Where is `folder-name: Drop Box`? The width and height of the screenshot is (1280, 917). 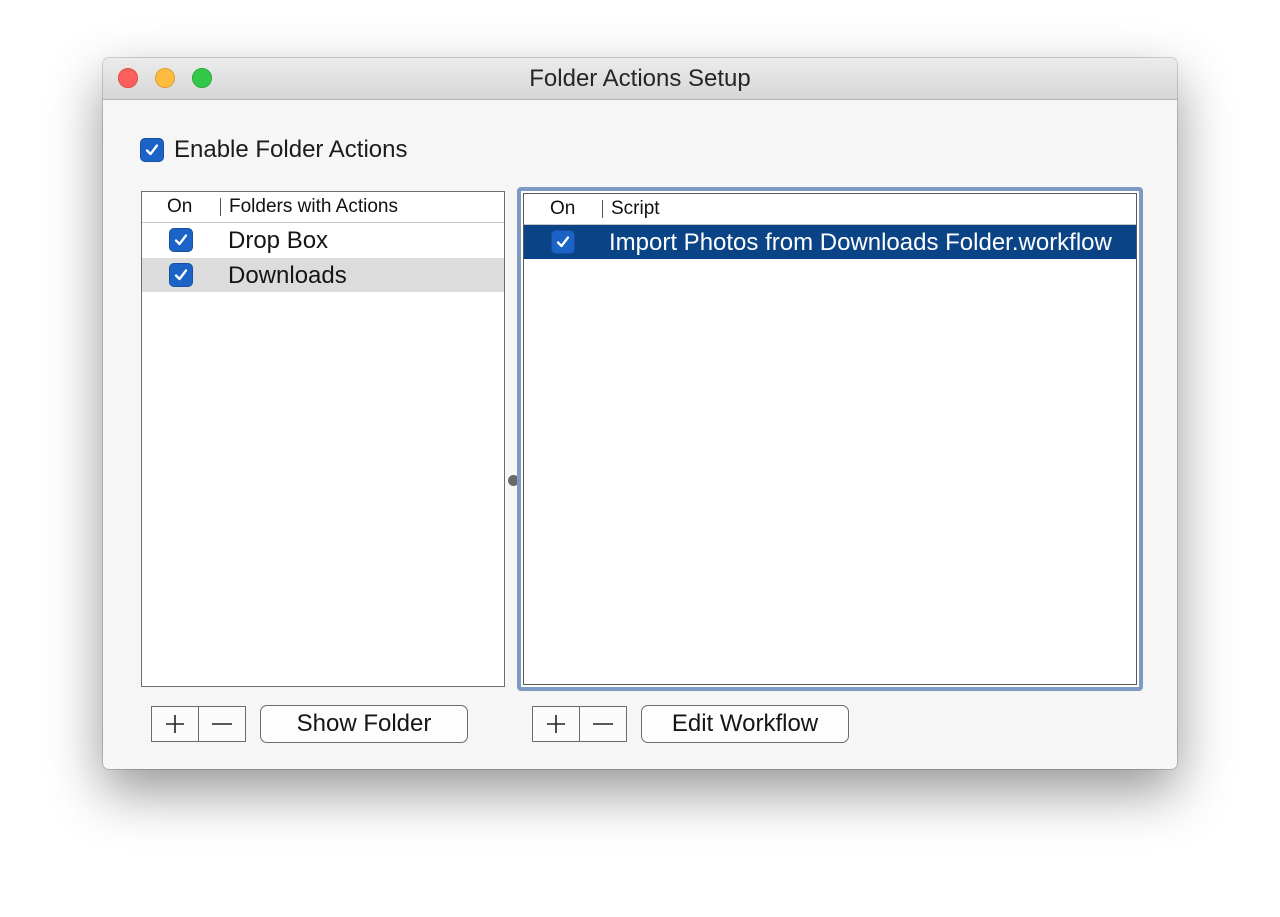
folder-name: Drop Box is located at coordinates (278, 240).